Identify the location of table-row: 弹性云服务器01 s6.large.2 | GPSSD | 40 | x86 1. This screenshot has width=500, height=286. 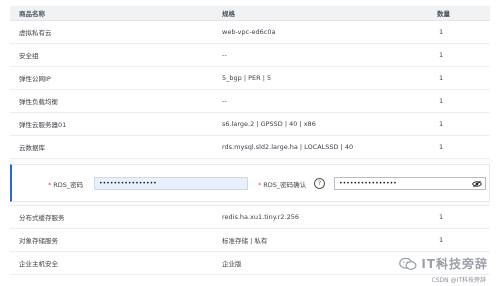
(250, 124).